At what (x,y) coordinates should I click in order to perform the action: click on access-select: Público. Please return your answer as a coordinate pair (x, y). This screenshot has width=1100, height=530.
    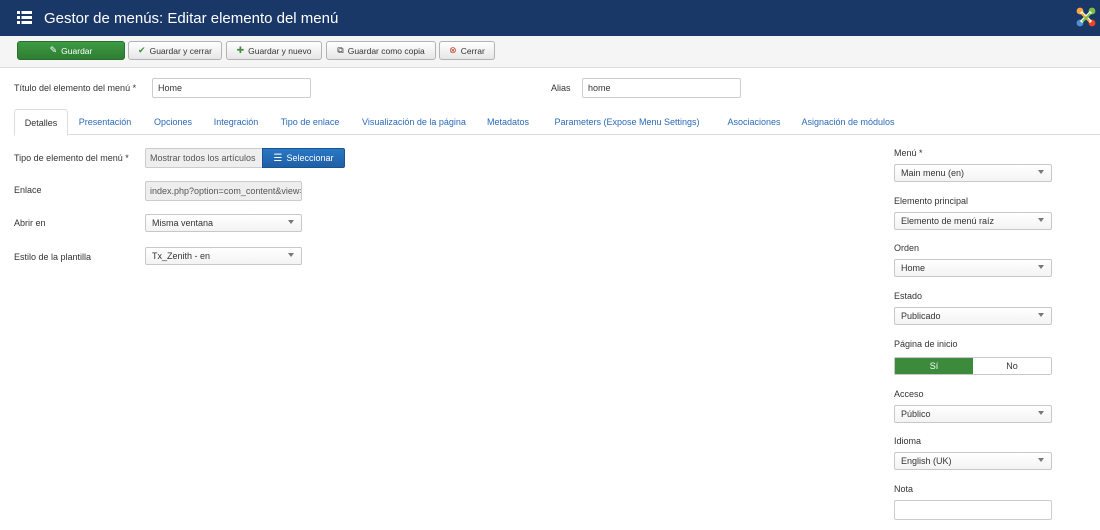
    Looking at the image, I should click on (973, 414).